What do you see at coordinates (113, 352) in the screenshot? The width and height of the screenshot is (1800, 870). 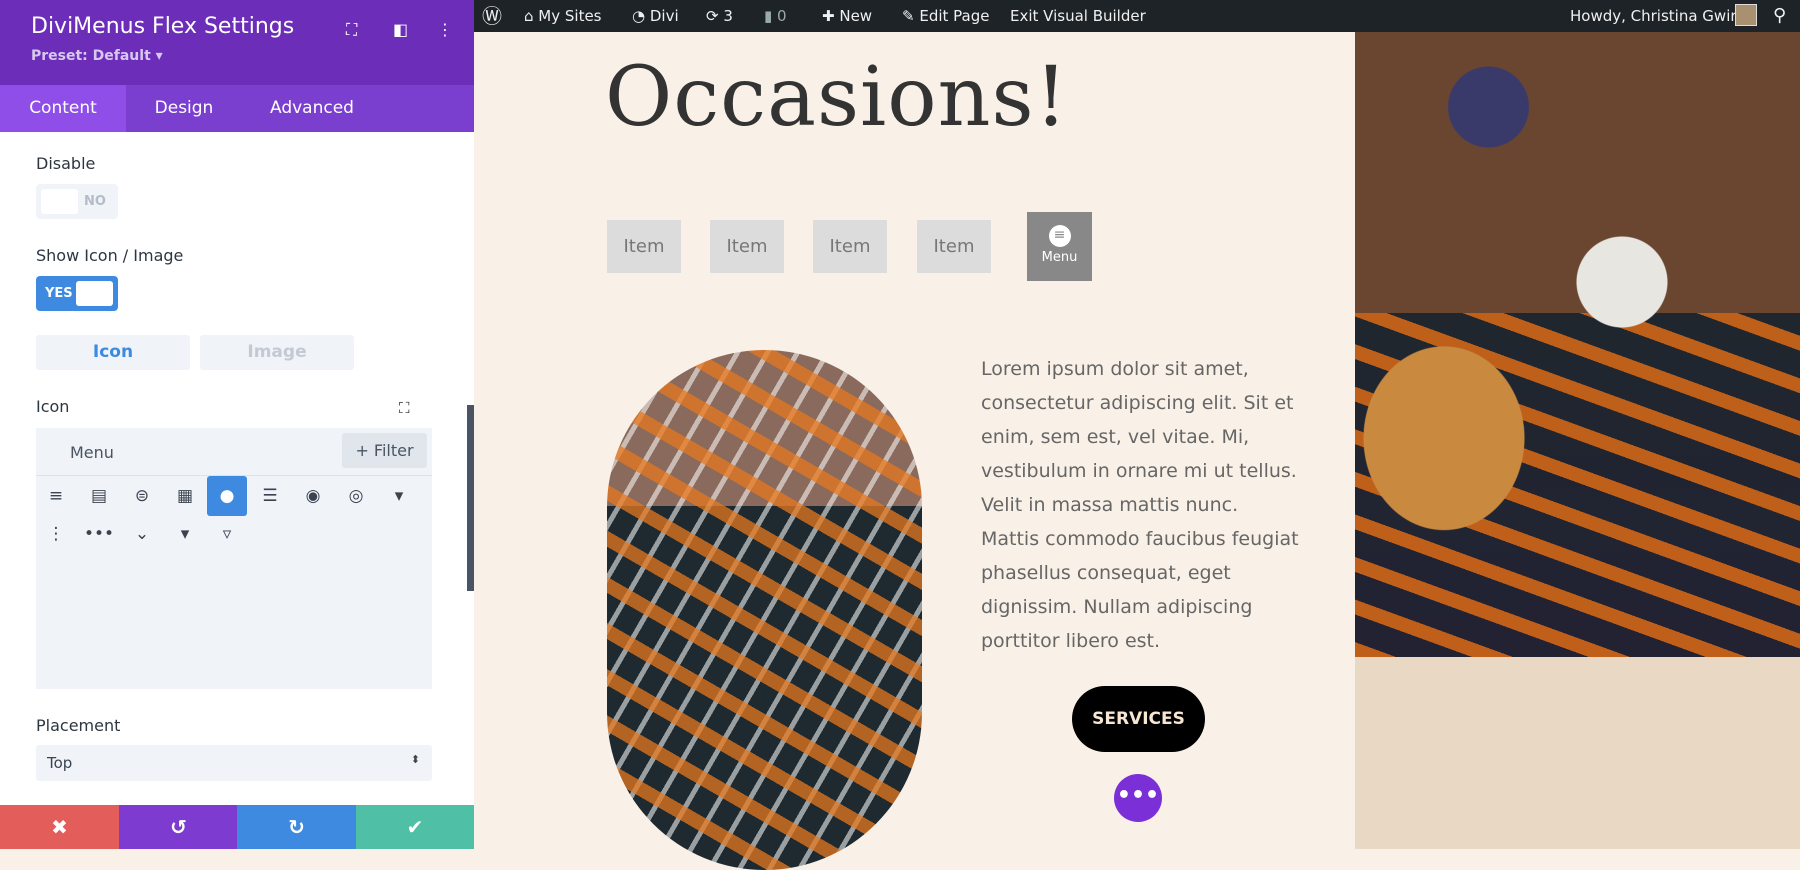 I see `icon-segment: Icon` at bounding box center [113, 352].